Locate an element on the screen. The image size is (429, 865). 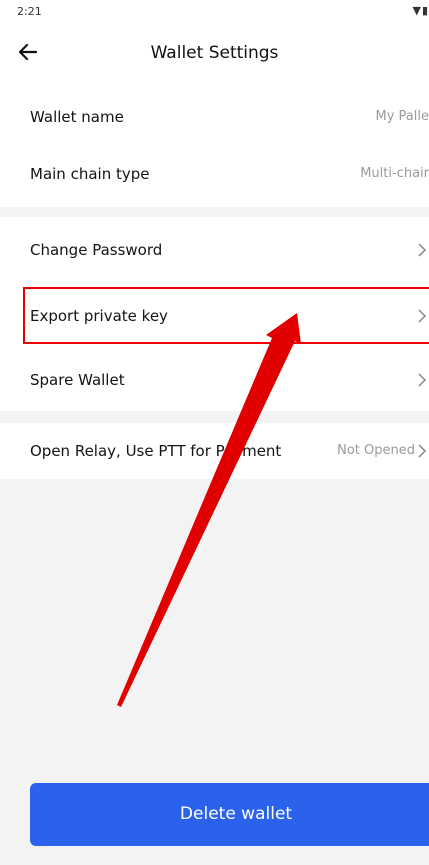
status-bar: 2:21 ▼▮ is located at coordinates (214, 11).